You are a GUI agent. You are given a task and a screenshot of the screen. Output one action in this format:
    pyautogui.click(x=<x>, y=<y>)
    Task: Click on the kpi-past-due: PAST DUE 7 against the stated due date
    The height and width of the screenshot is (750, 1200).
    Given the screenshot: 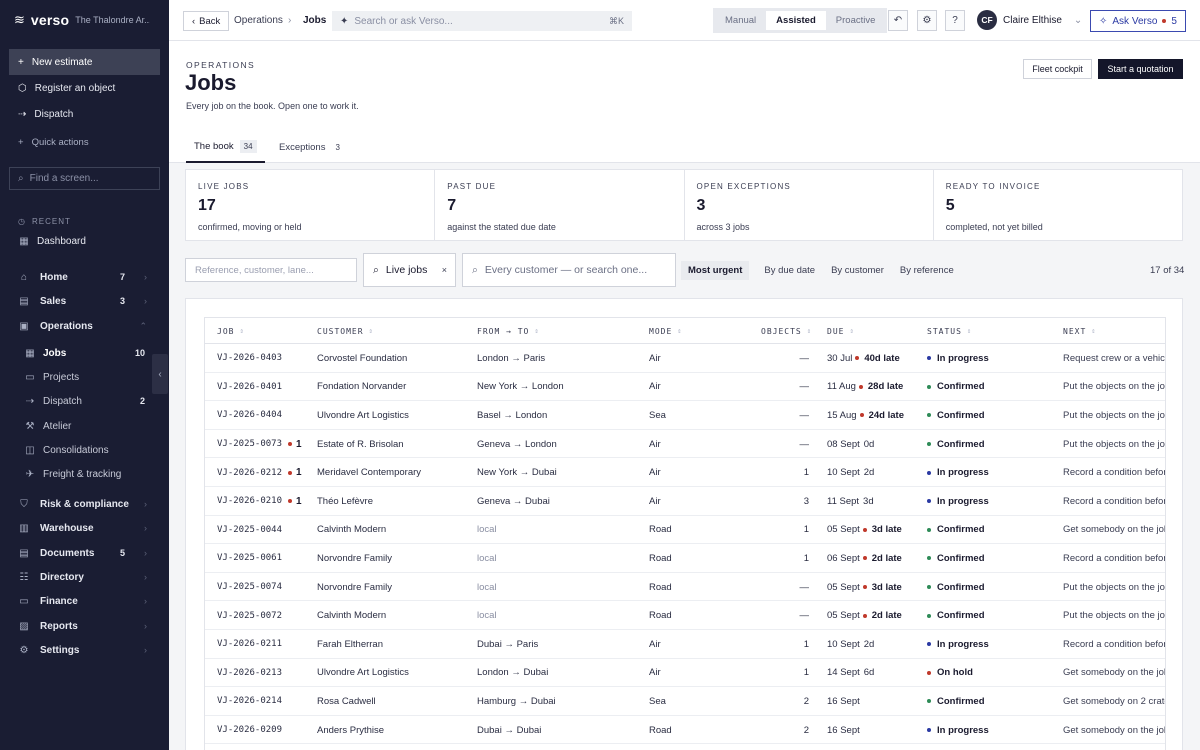 What is the action you would take?
    pyautogui.click(x=560, y=205)
    